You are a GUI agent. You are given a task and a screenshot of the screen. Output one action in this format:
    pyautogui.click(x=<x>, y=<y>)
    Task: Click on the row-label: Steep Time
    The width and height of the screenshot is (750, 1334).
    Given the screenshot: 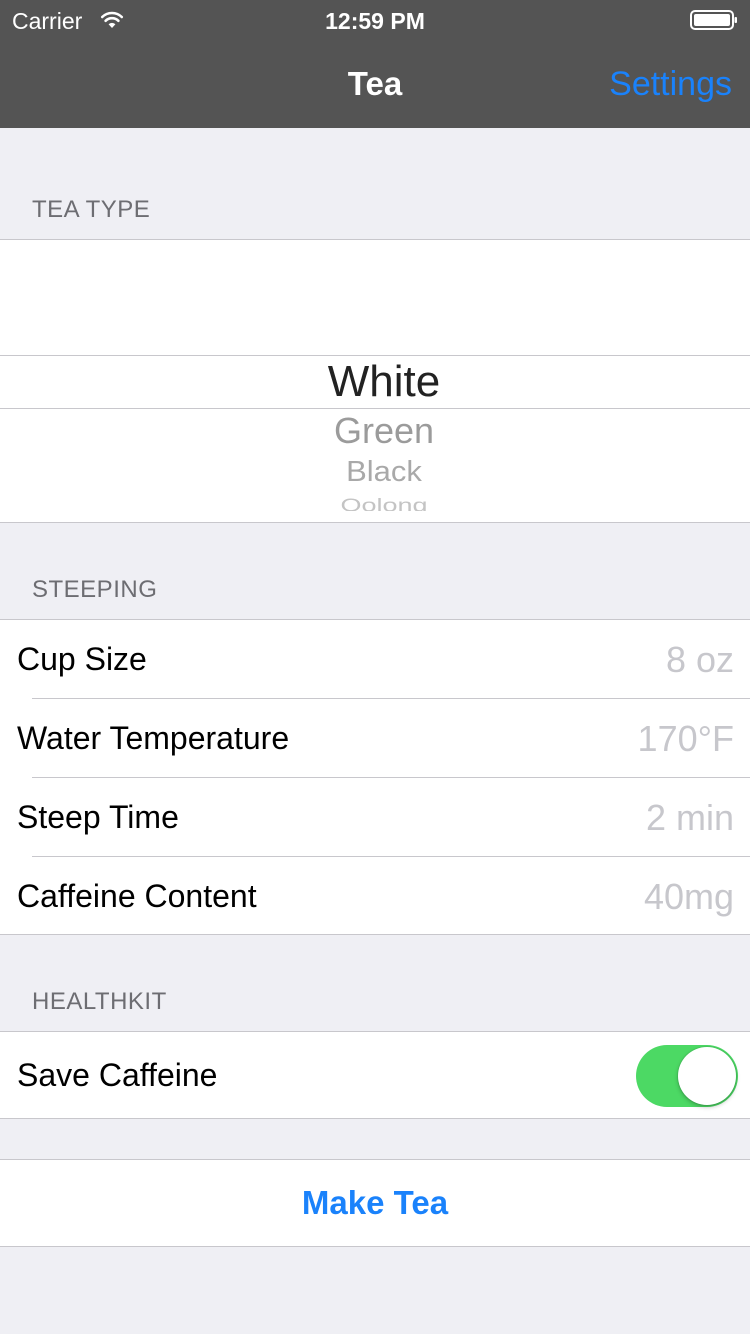 What is the action you would take?
    pyautogui.click(x=98, y=817)
    